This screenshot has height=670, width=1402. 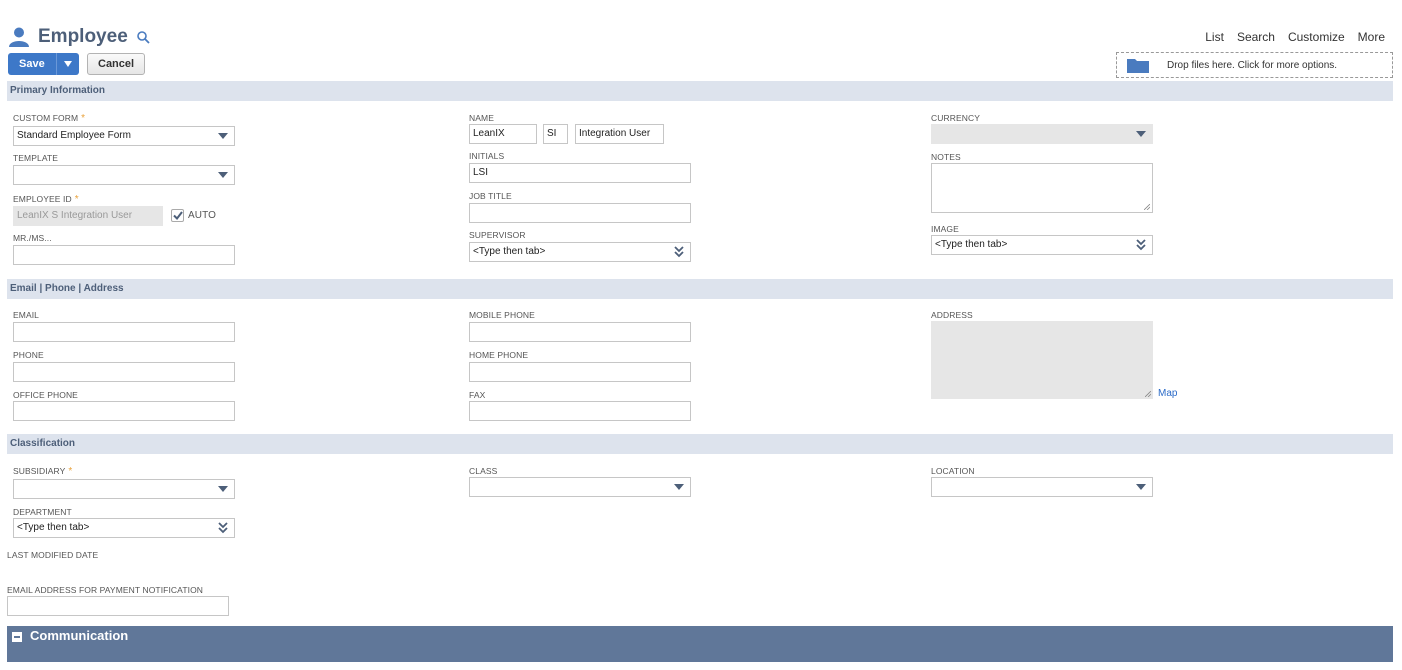 I want to click on save-button-group: Save, so click(x=43, y=64).